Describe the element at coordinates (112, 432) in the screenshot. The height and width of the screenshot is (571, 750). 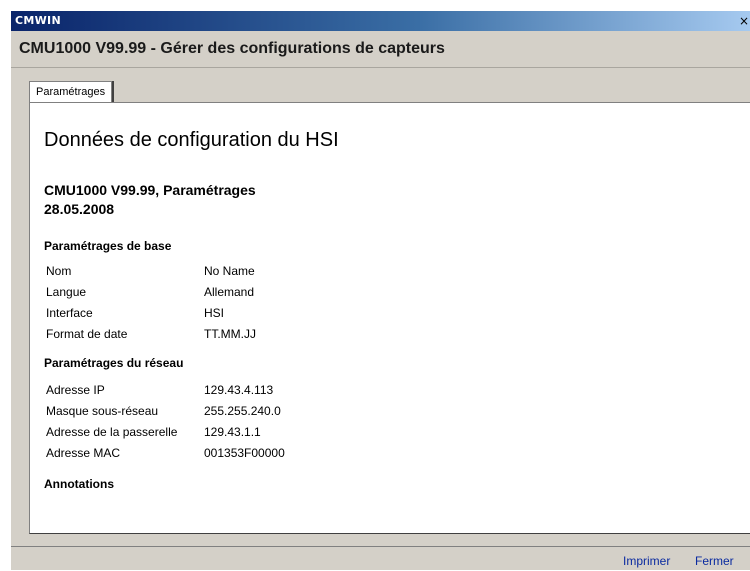
I see `row-key: Adresse de la passerelle` at that location.